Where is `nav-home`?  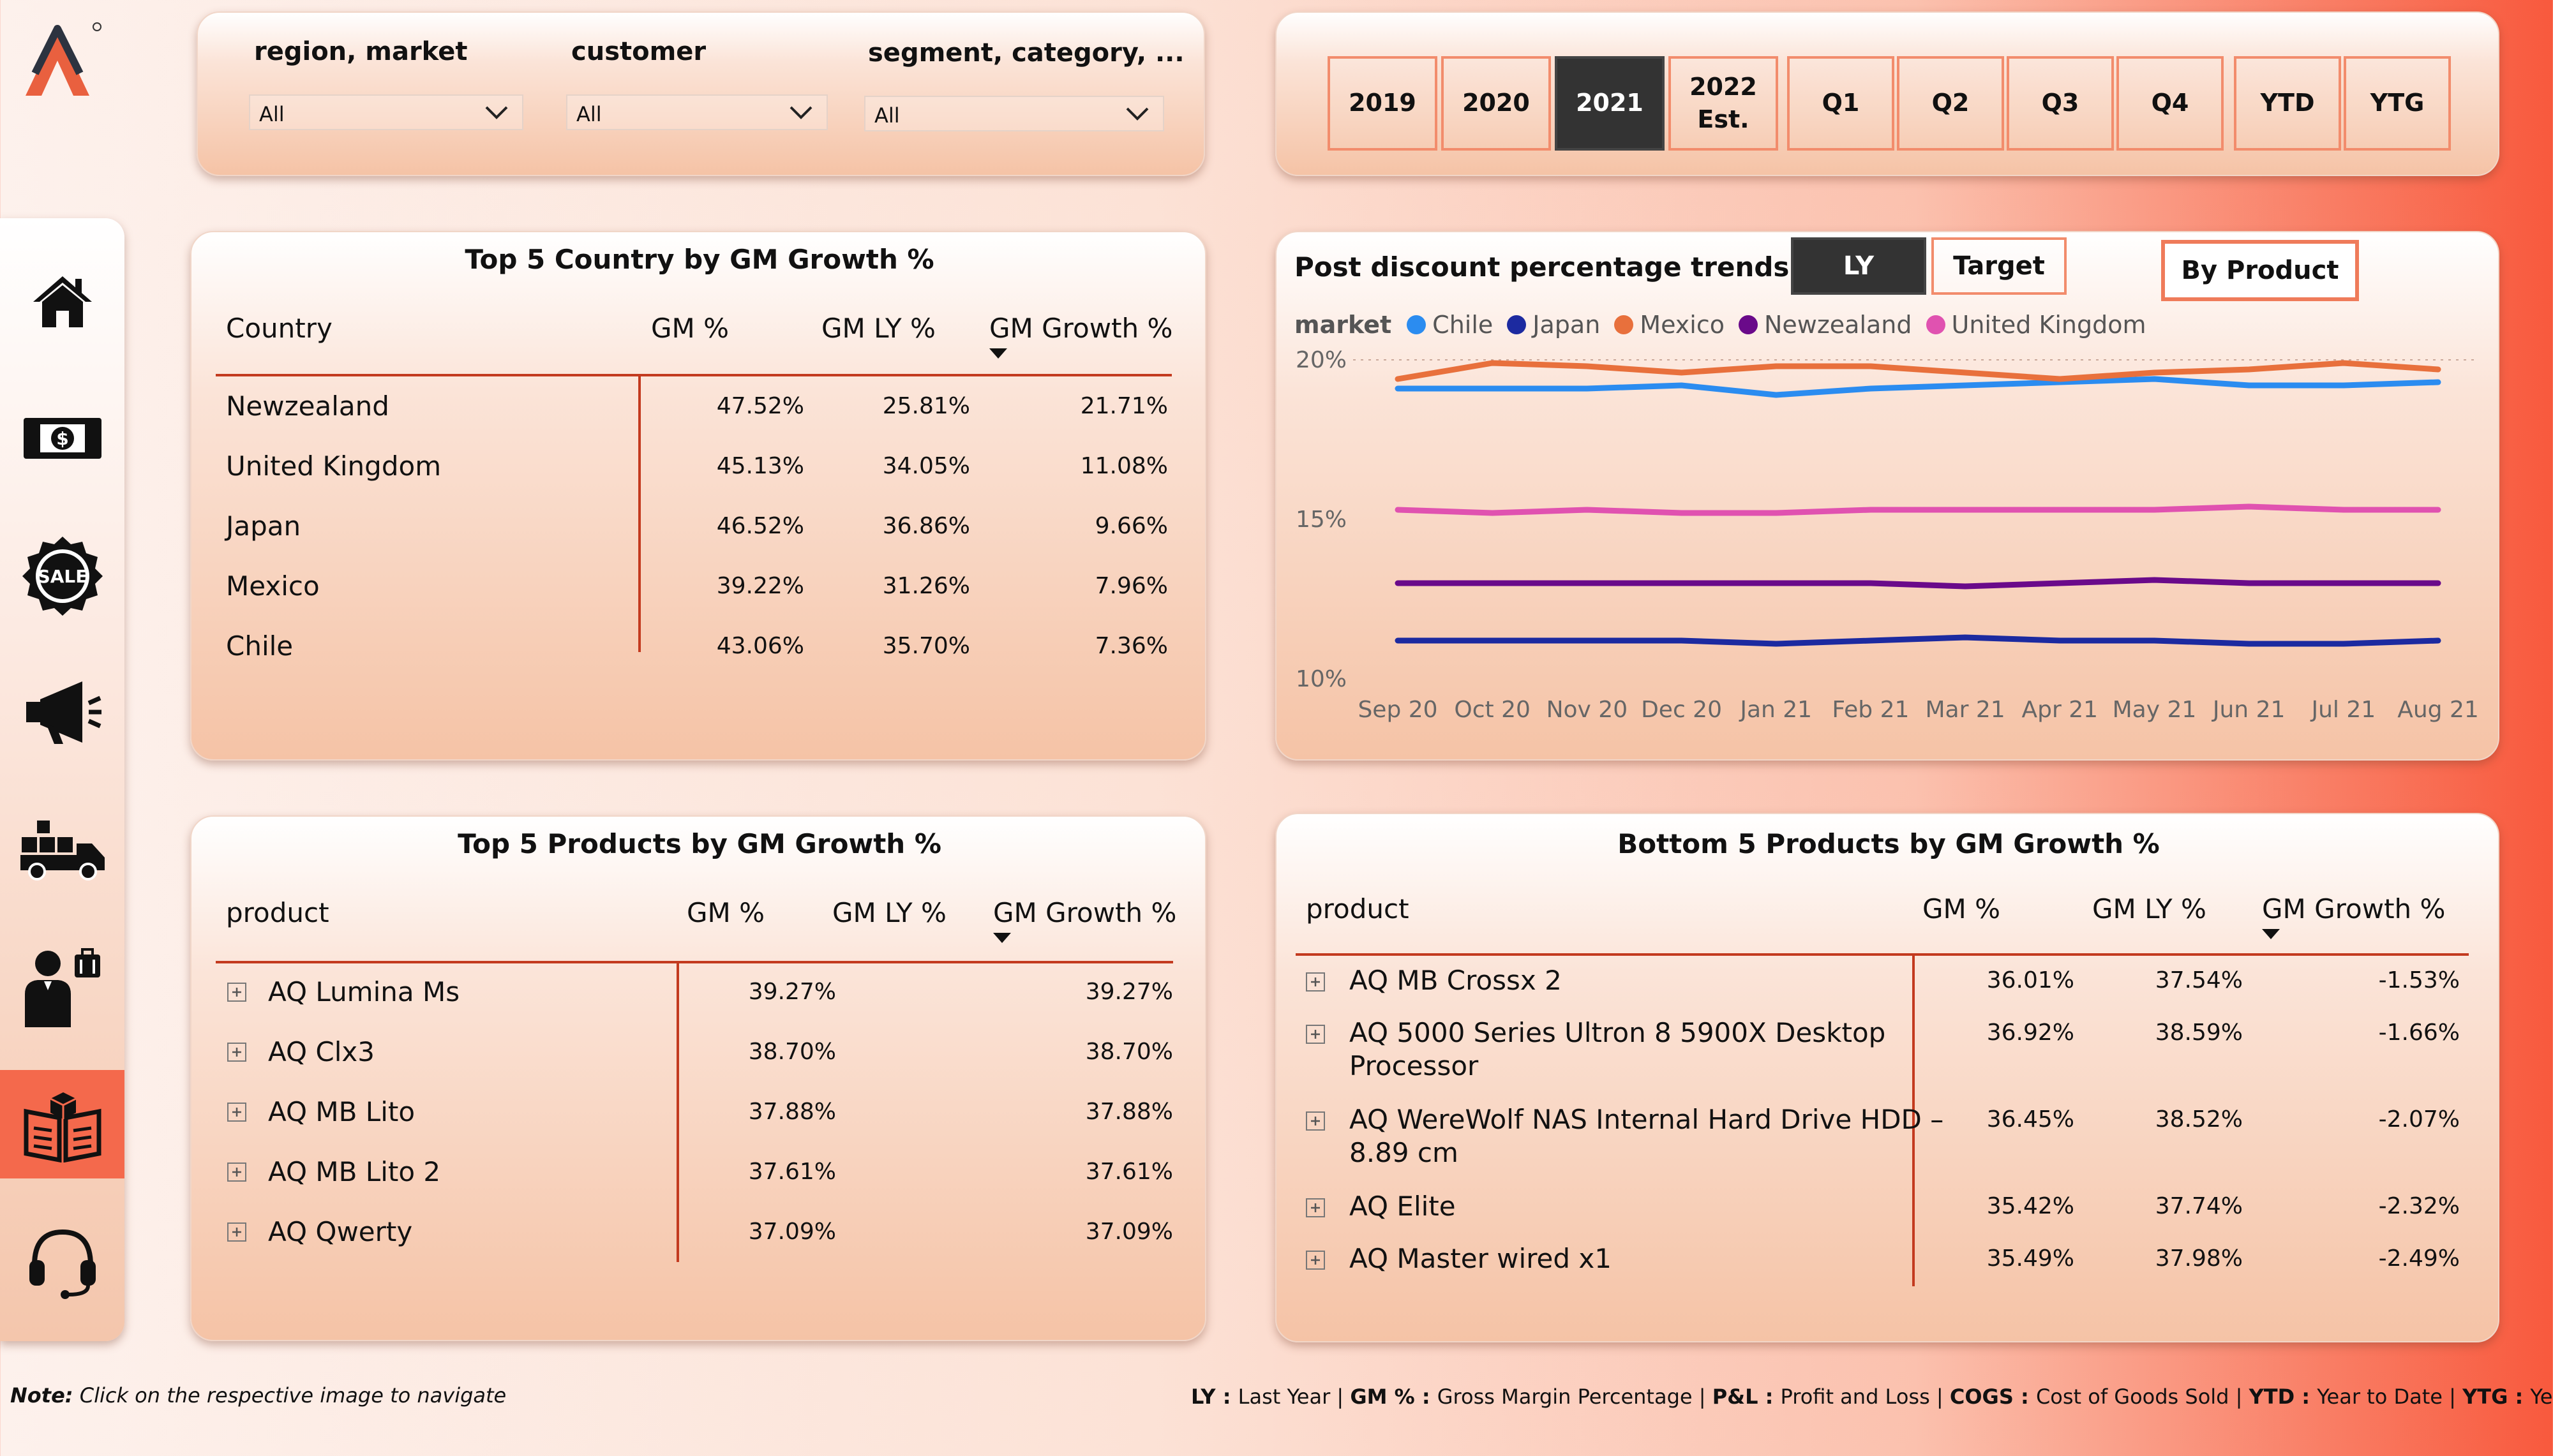
nav-home is located at coordinates (62, 301).